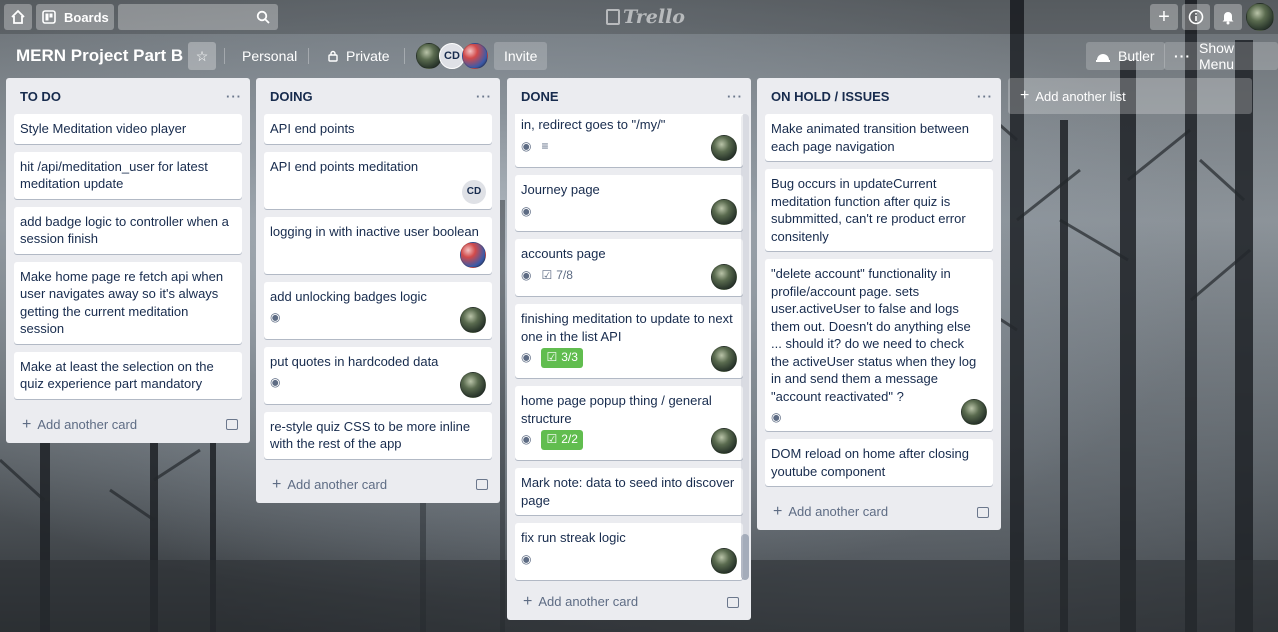  I want to click on card: API end points, so click(378, 129).